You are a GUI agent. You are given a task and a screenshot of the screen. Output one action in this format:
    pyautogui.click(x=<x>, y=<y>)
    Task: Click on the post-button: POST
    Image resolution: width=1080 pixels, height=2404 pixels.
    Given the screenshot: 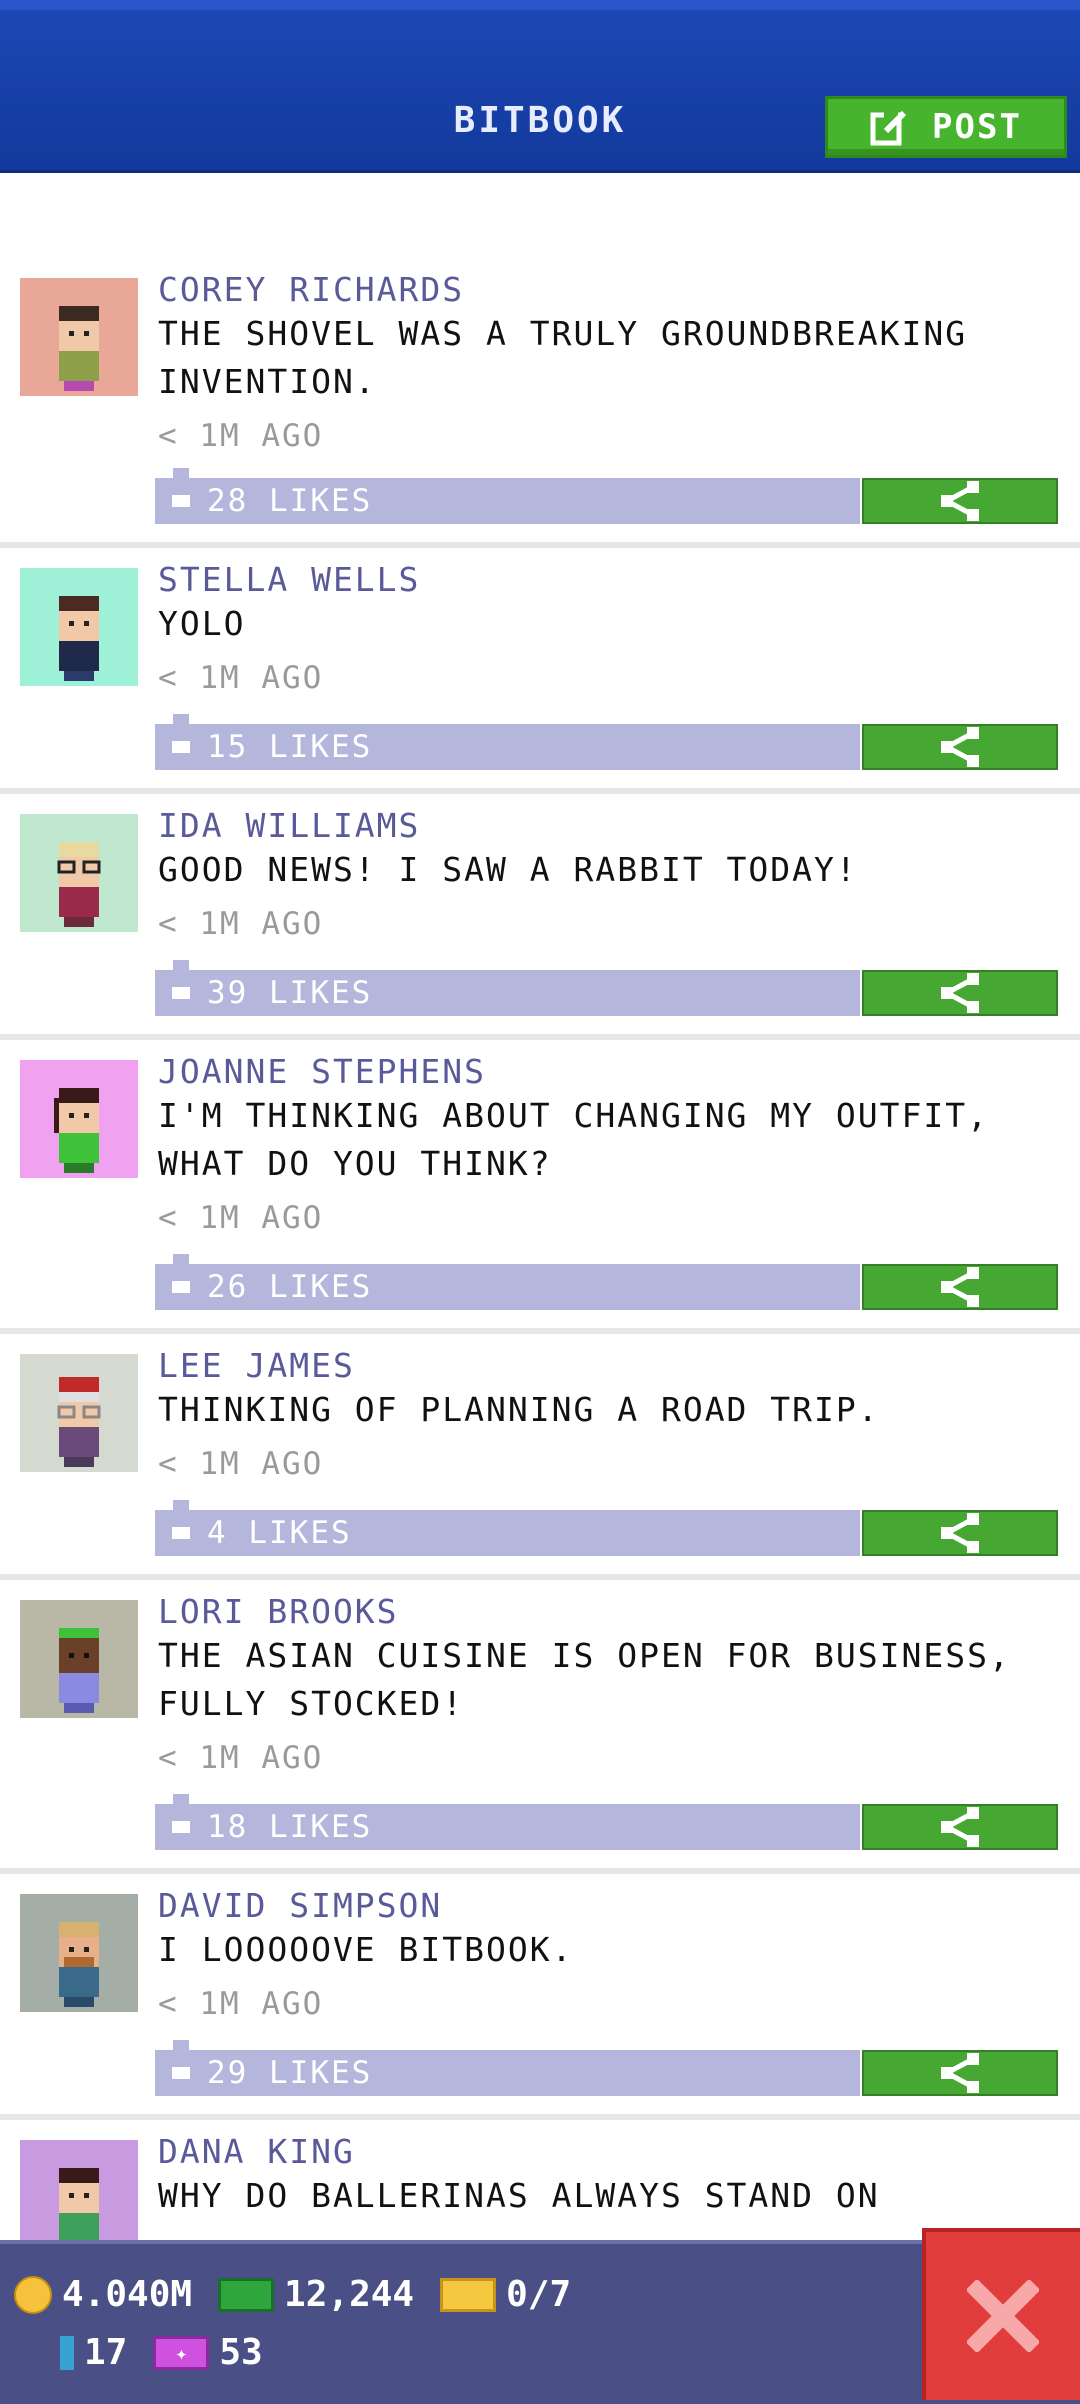 What is the action you would take?
    pyautogui.click(x=946, y=127)
    